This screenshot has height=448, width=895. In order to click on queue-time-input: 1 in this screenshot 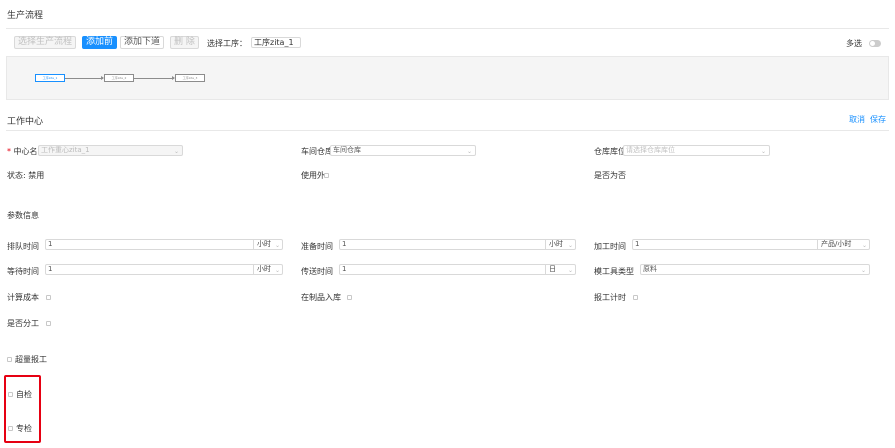, I will do `click(149, 244)`.